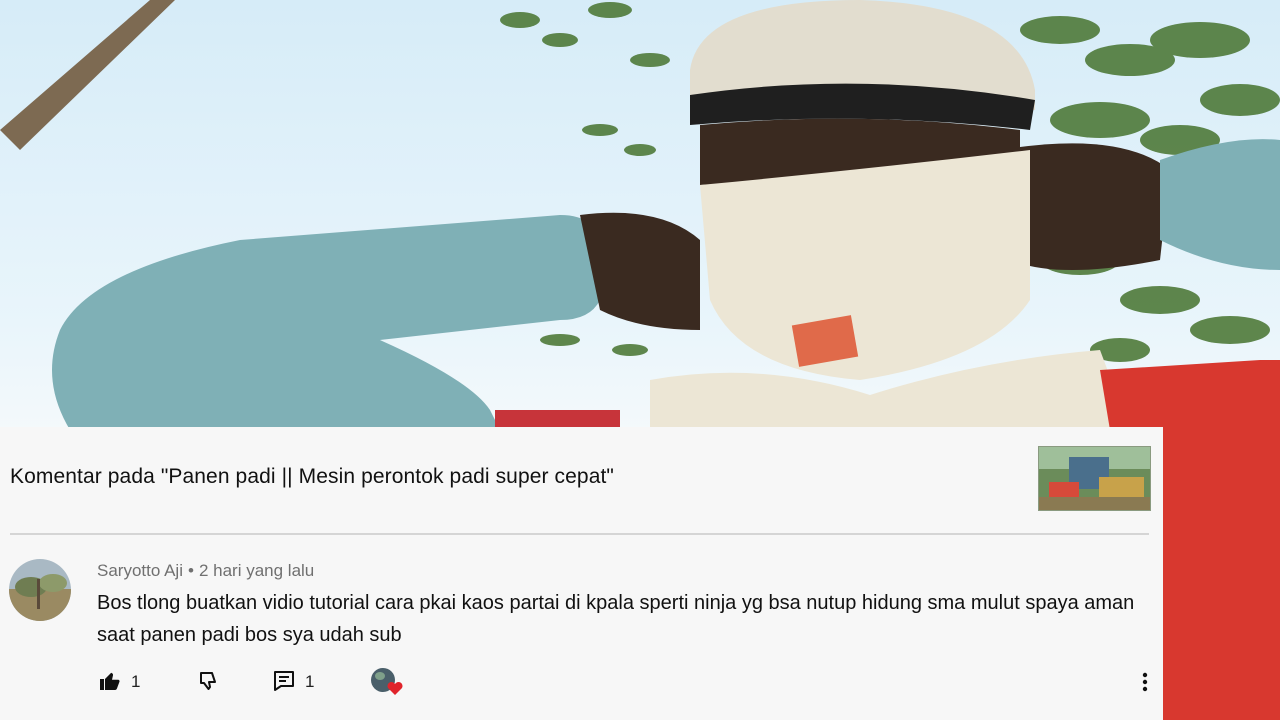 This screenshot has width=1280, height=720. Describe the element at coordinates (579, 534) in the screenshot. I see `header-divider` at that location.